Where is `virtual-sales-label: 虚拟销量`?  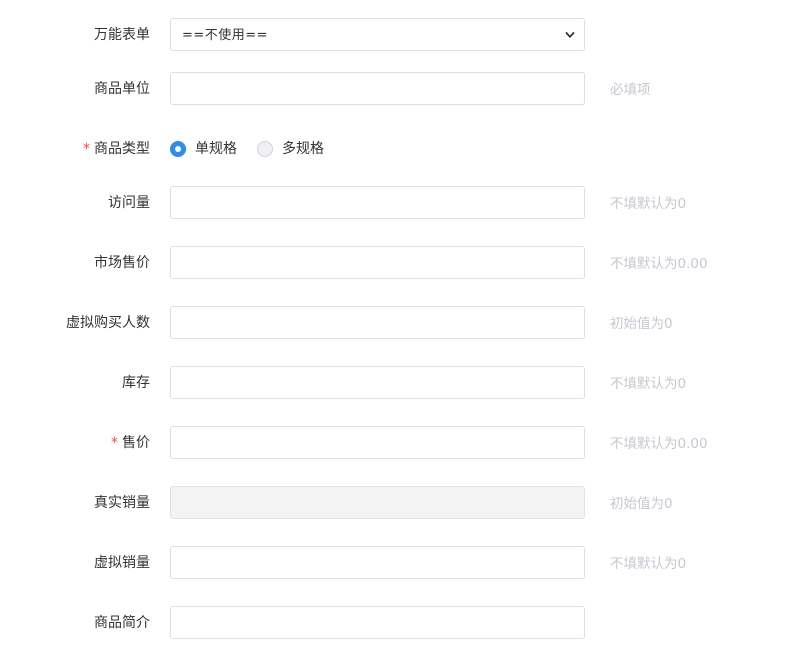 virtual-sales-label: 虚拟销量 is located at coordinates (122, 563).